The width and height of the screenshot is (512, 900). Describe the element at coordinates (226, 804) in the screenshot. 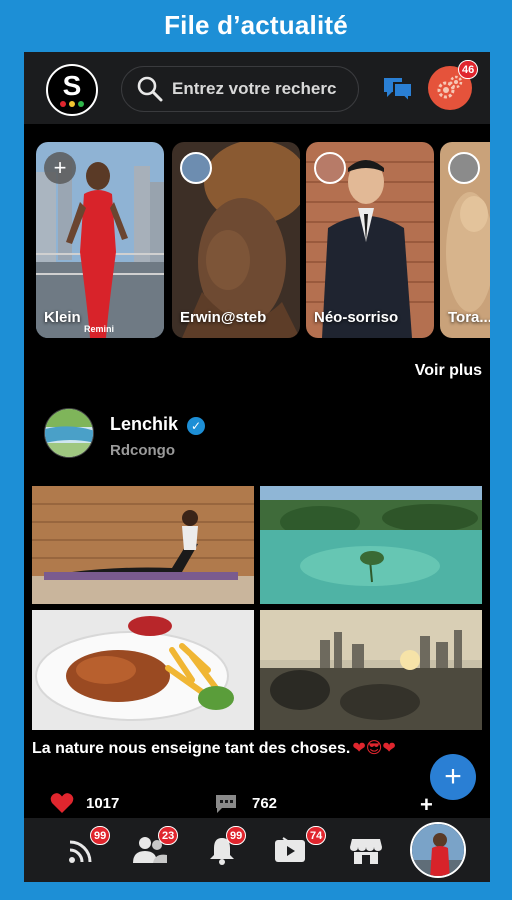

I see `comment-icon` at that location.